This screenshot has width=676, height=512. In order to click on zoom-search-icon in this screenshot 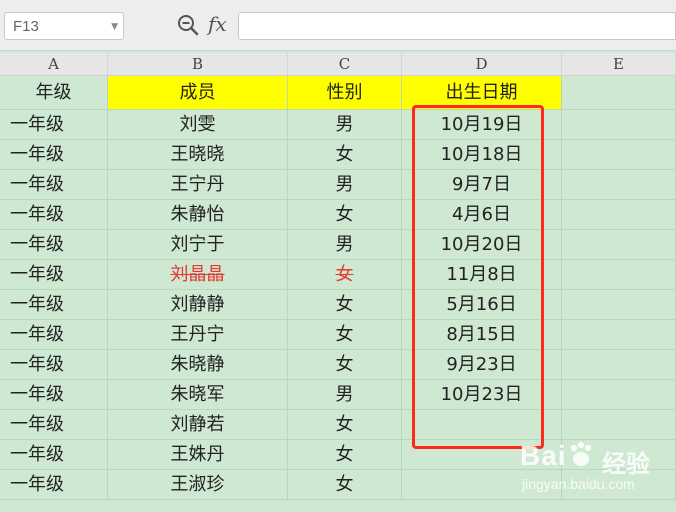, I will do `click(188, 25)`.